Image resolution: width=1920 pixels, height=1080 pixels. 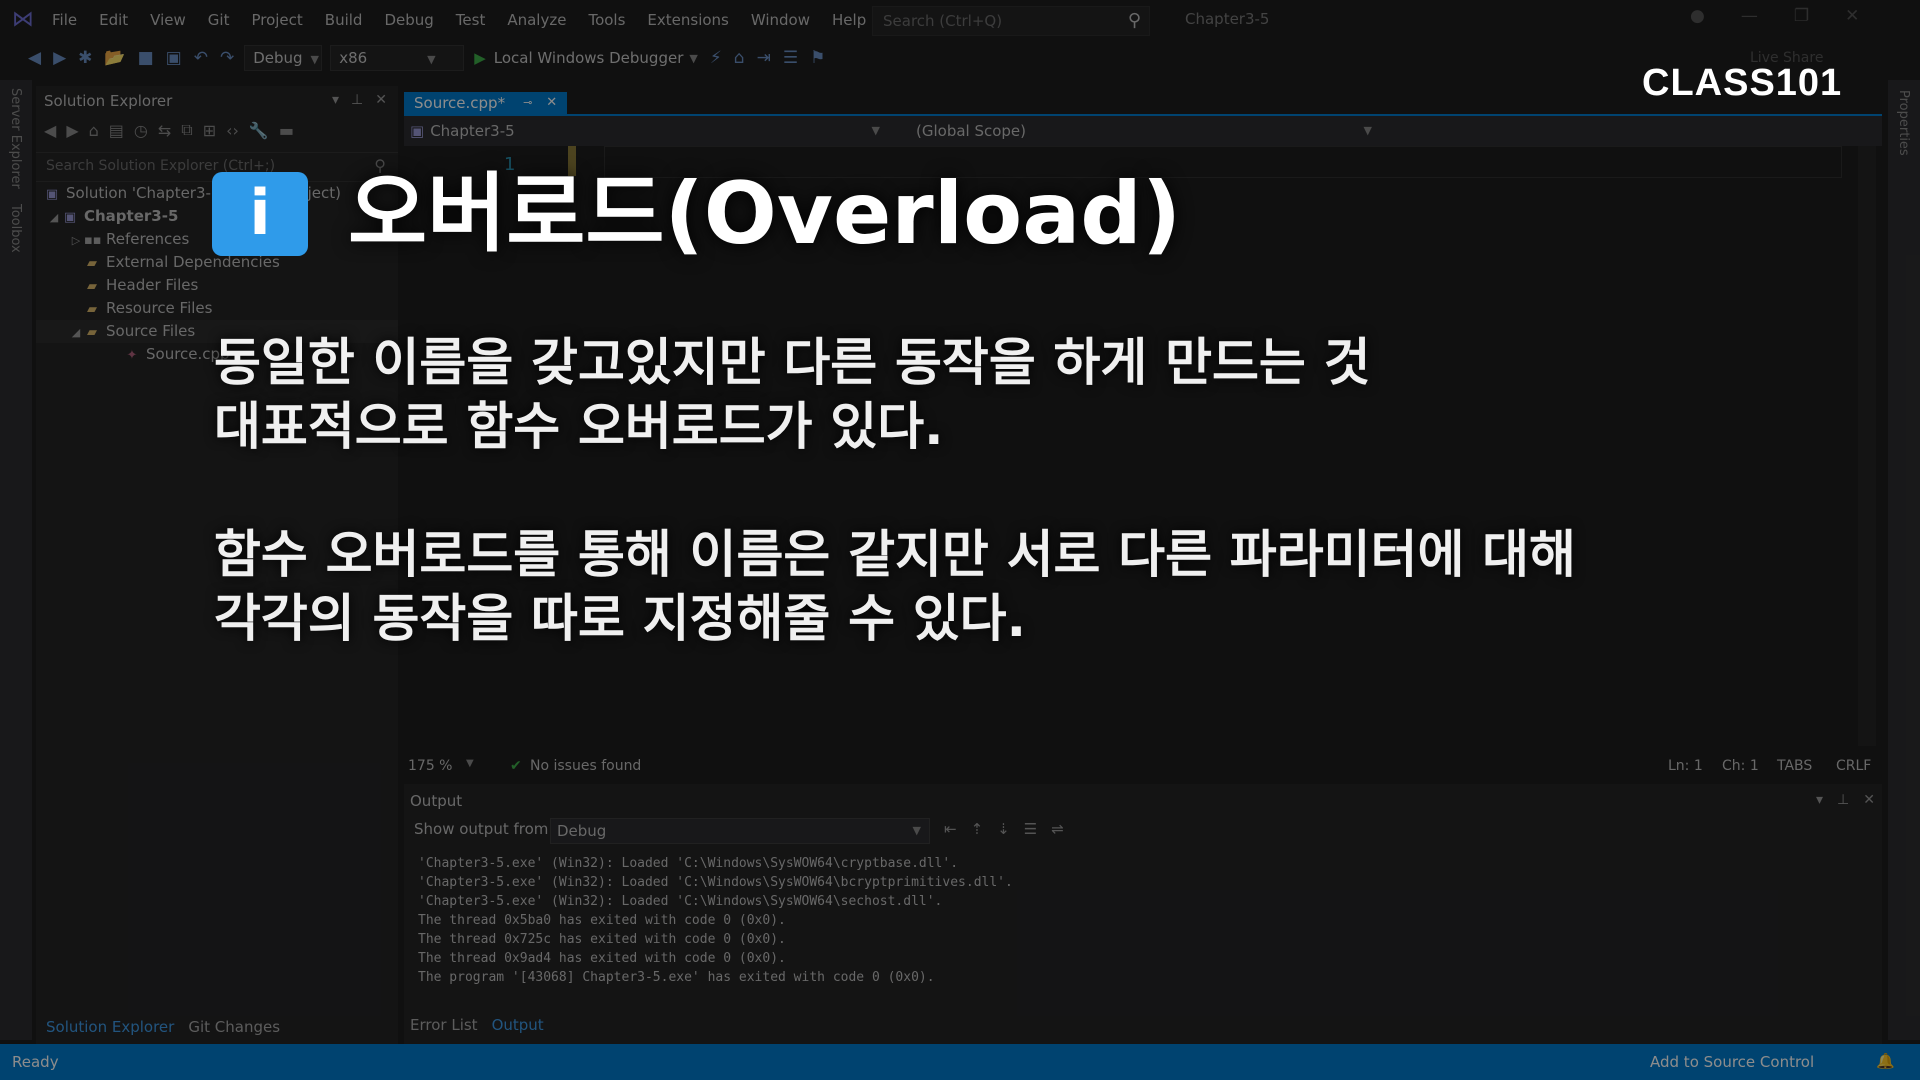 What do you see at coordinates (585, 766) in the screenshot?
I see `issues-status: No issues found` at bounding box center [585, 766].